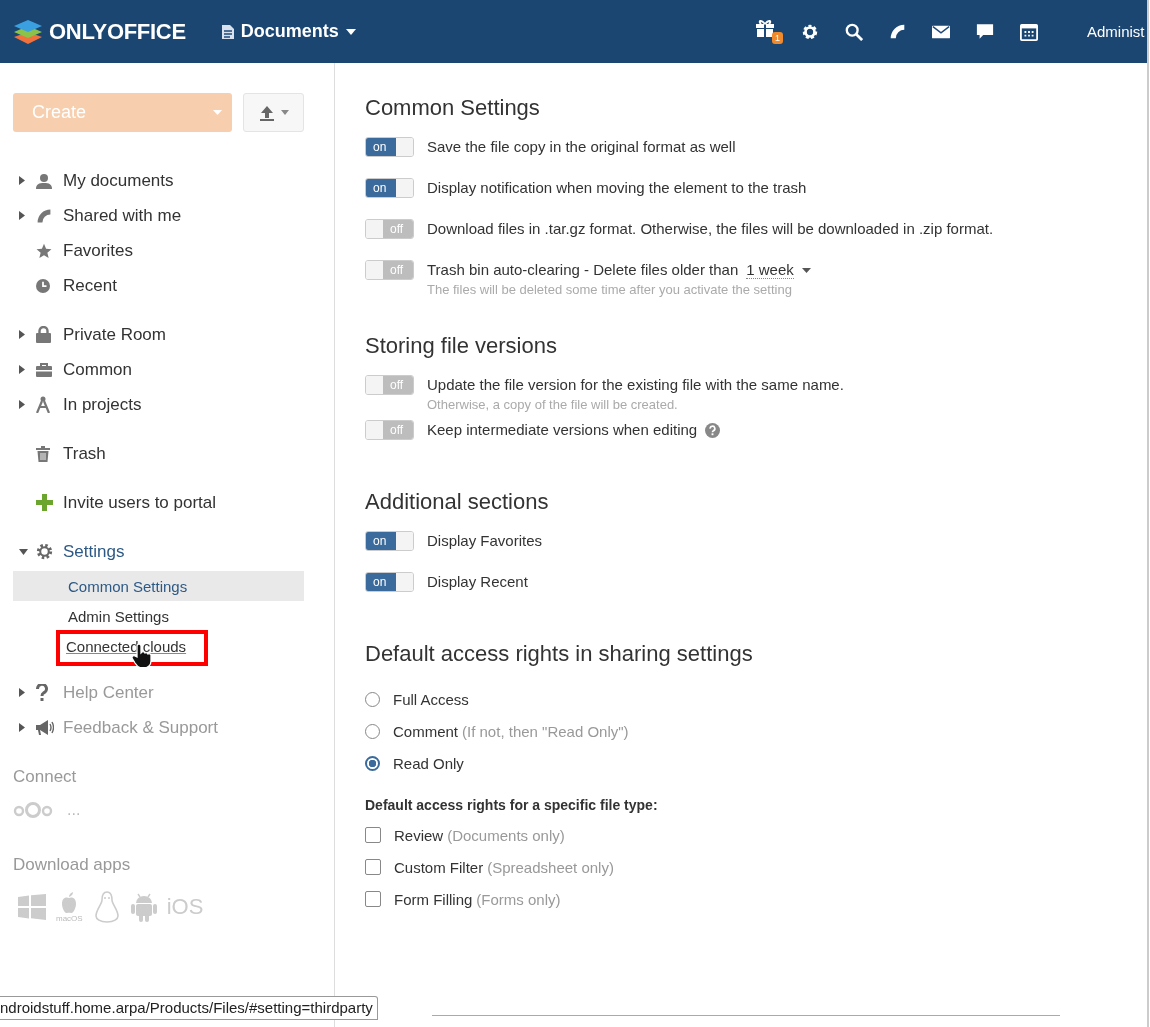  I want to click on clock-icon, so click(43, 285).